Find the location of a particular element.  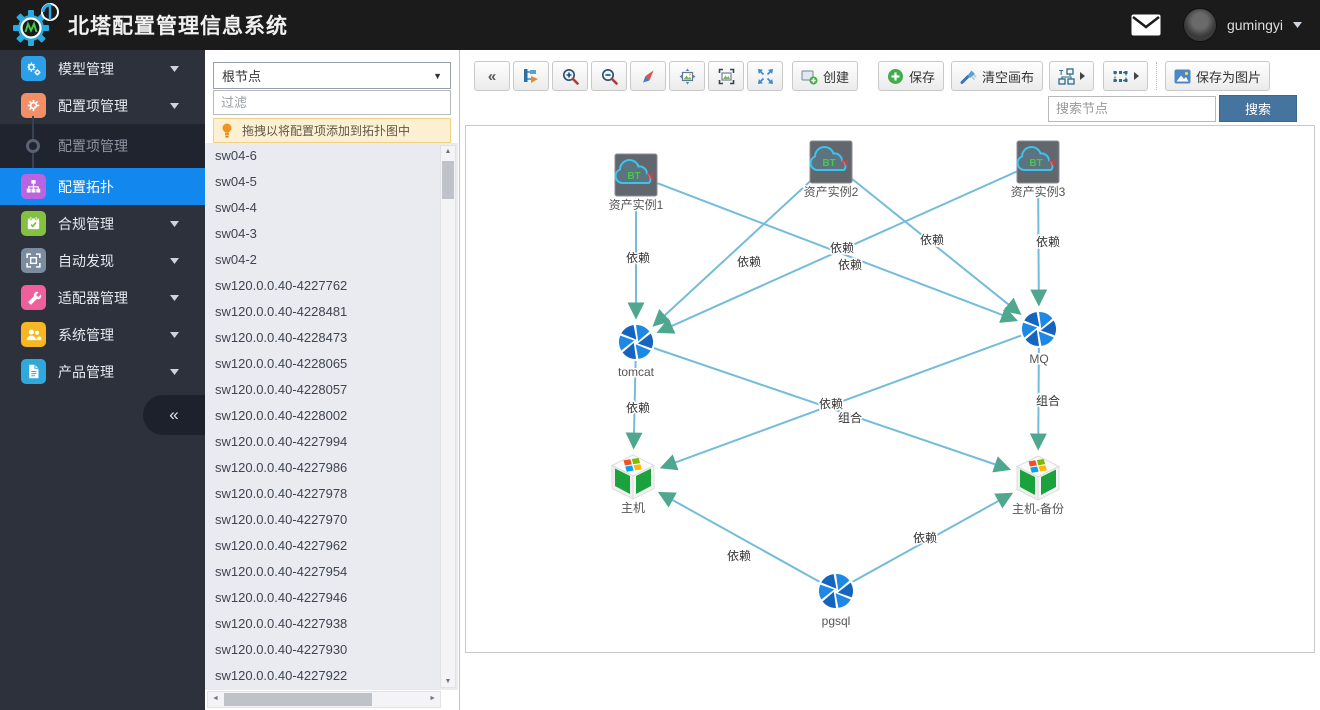

ci-list-item: sw04-4 is located at coordinates (331, 208).